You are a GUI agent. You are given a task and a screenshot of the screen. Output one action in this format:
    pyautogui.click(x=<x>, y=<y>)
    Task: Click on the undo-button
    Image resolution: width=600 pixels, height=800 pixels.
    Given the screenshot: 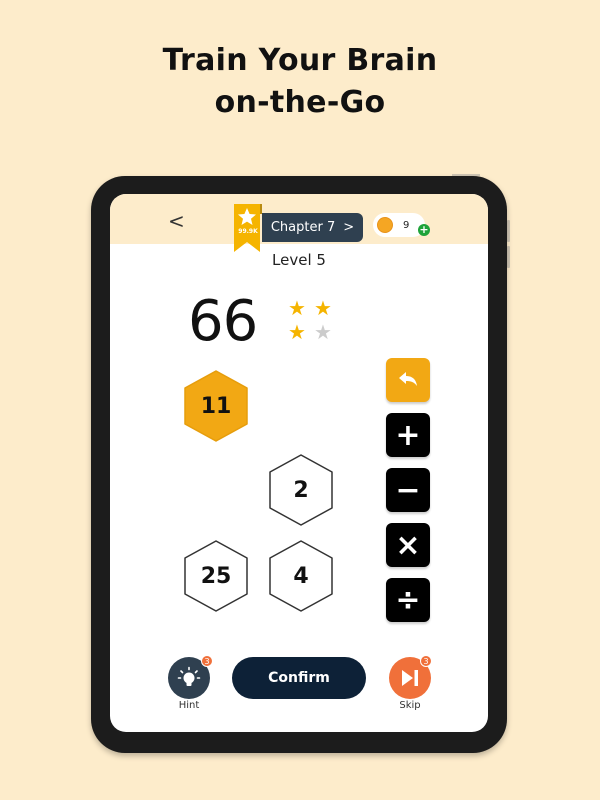 What is the action you would take?
    pyautogui.click(x=408, y=380)
    